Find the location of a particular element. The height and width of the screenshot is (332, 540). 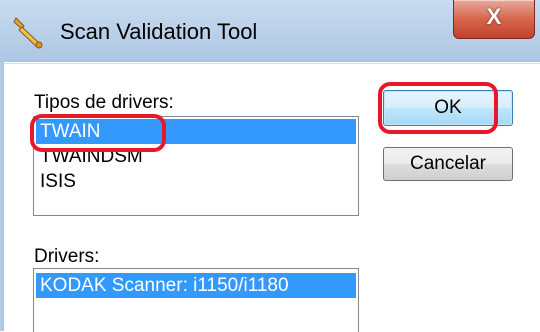

window-title: Scan Validation Tool is located at coordinates (159, 31).